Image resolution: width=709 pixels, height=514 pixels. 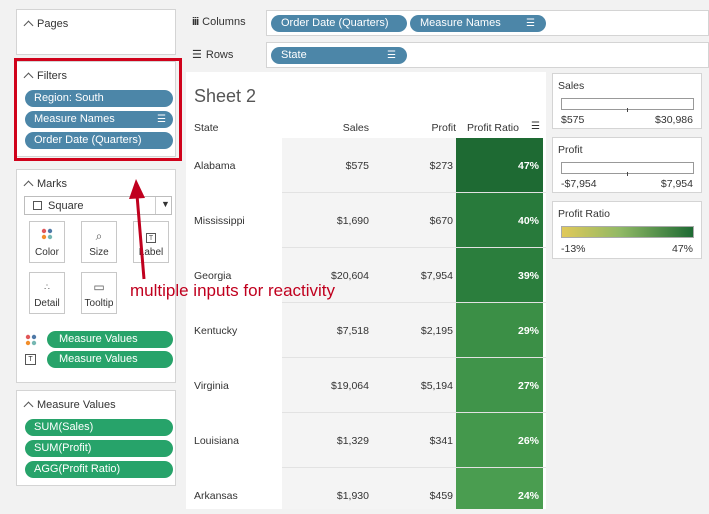 I want to click on columns-icon: iii, so click(x=195, y=22).